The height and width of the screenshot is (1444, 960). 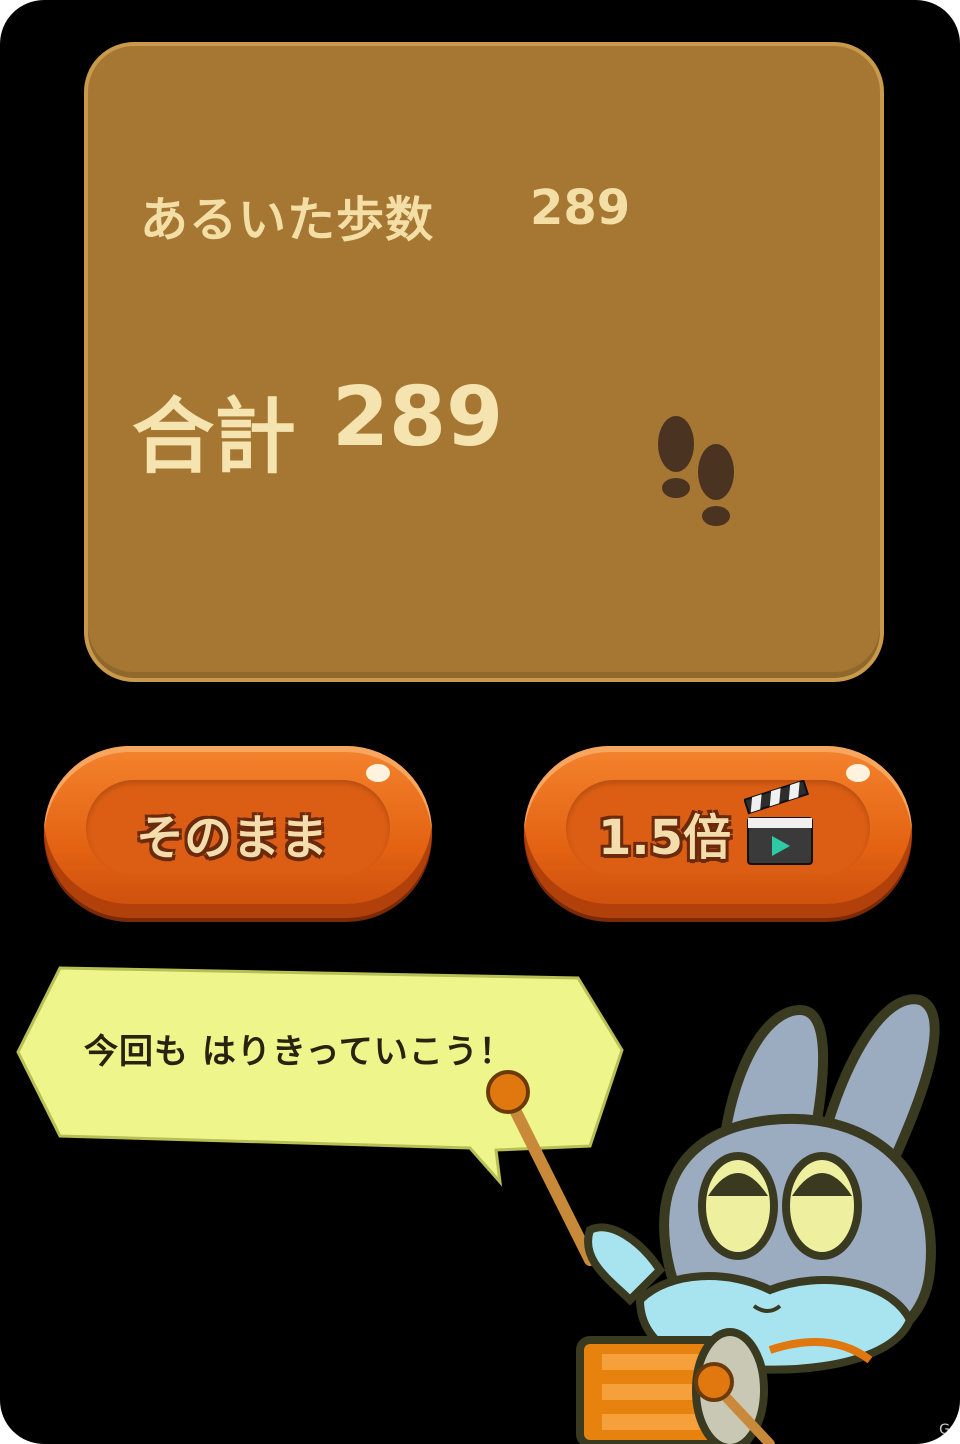 I want to click on keep-button: そのまま, so click(x=238, y=832).